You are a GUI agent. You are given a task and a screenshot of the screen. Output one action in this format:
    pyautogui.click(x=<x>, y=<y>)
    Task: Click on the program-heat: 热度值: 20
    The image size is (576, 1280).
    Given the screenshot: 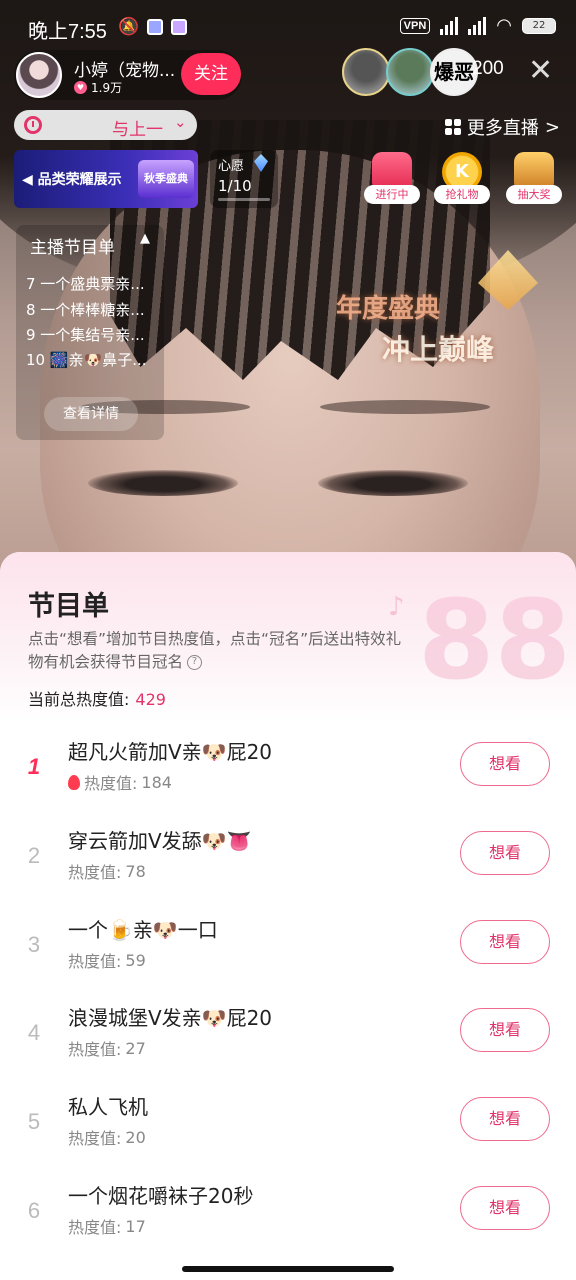 What is the action you would take?
    pyautogui.click(x=107, y=1138)
    